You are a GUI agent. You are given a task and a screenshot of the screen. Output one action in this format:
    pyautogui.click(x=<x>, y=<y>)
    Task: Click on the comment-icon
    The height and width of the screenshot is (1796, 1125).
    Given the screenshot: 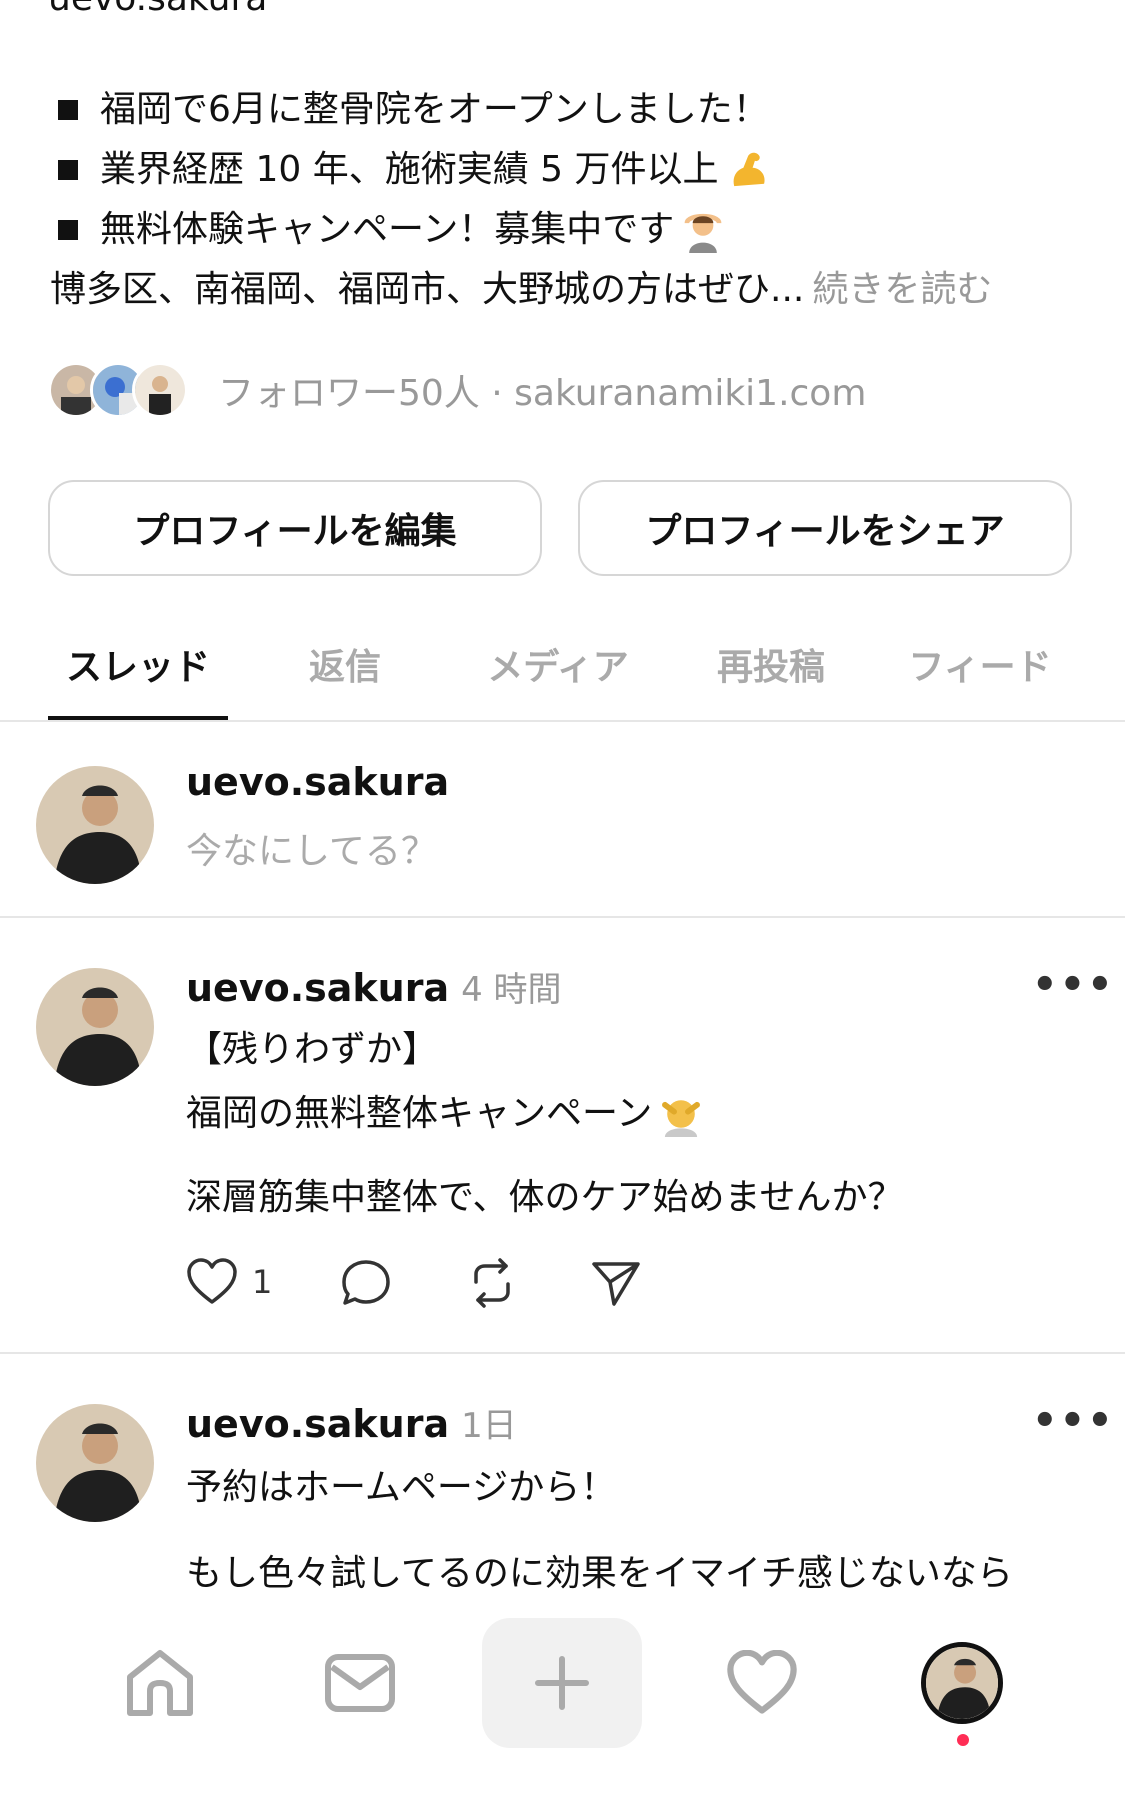 What is the action you would take?
    pyautogui.click(x=366, y=1283)
    